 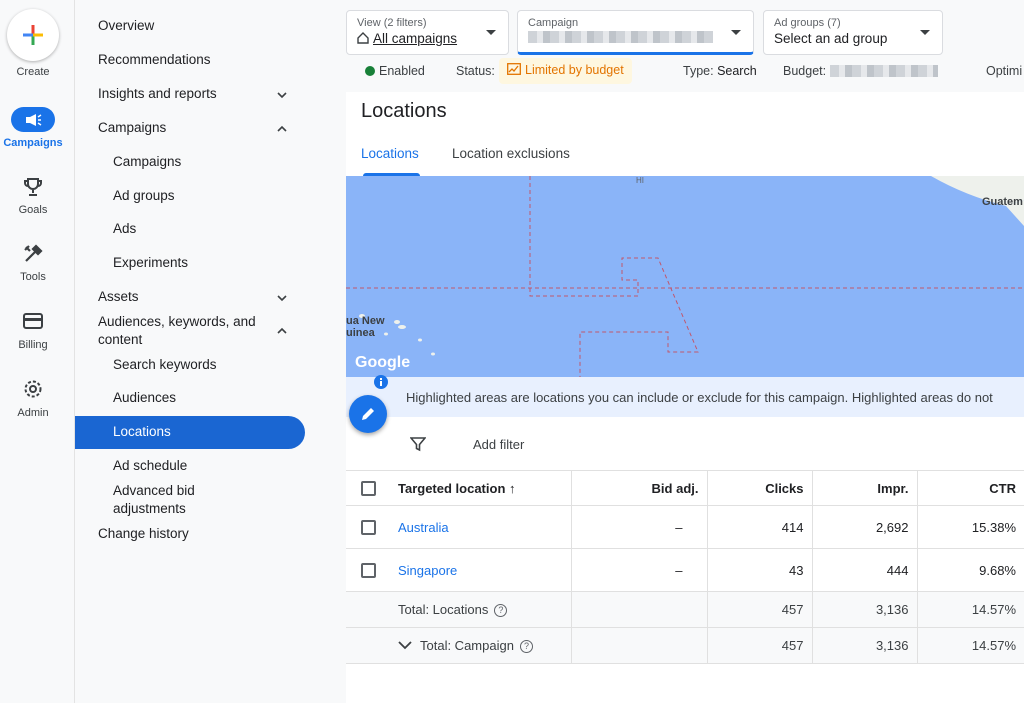 I want to click on enabled-status: Enabled, so click(x=402, y=71).